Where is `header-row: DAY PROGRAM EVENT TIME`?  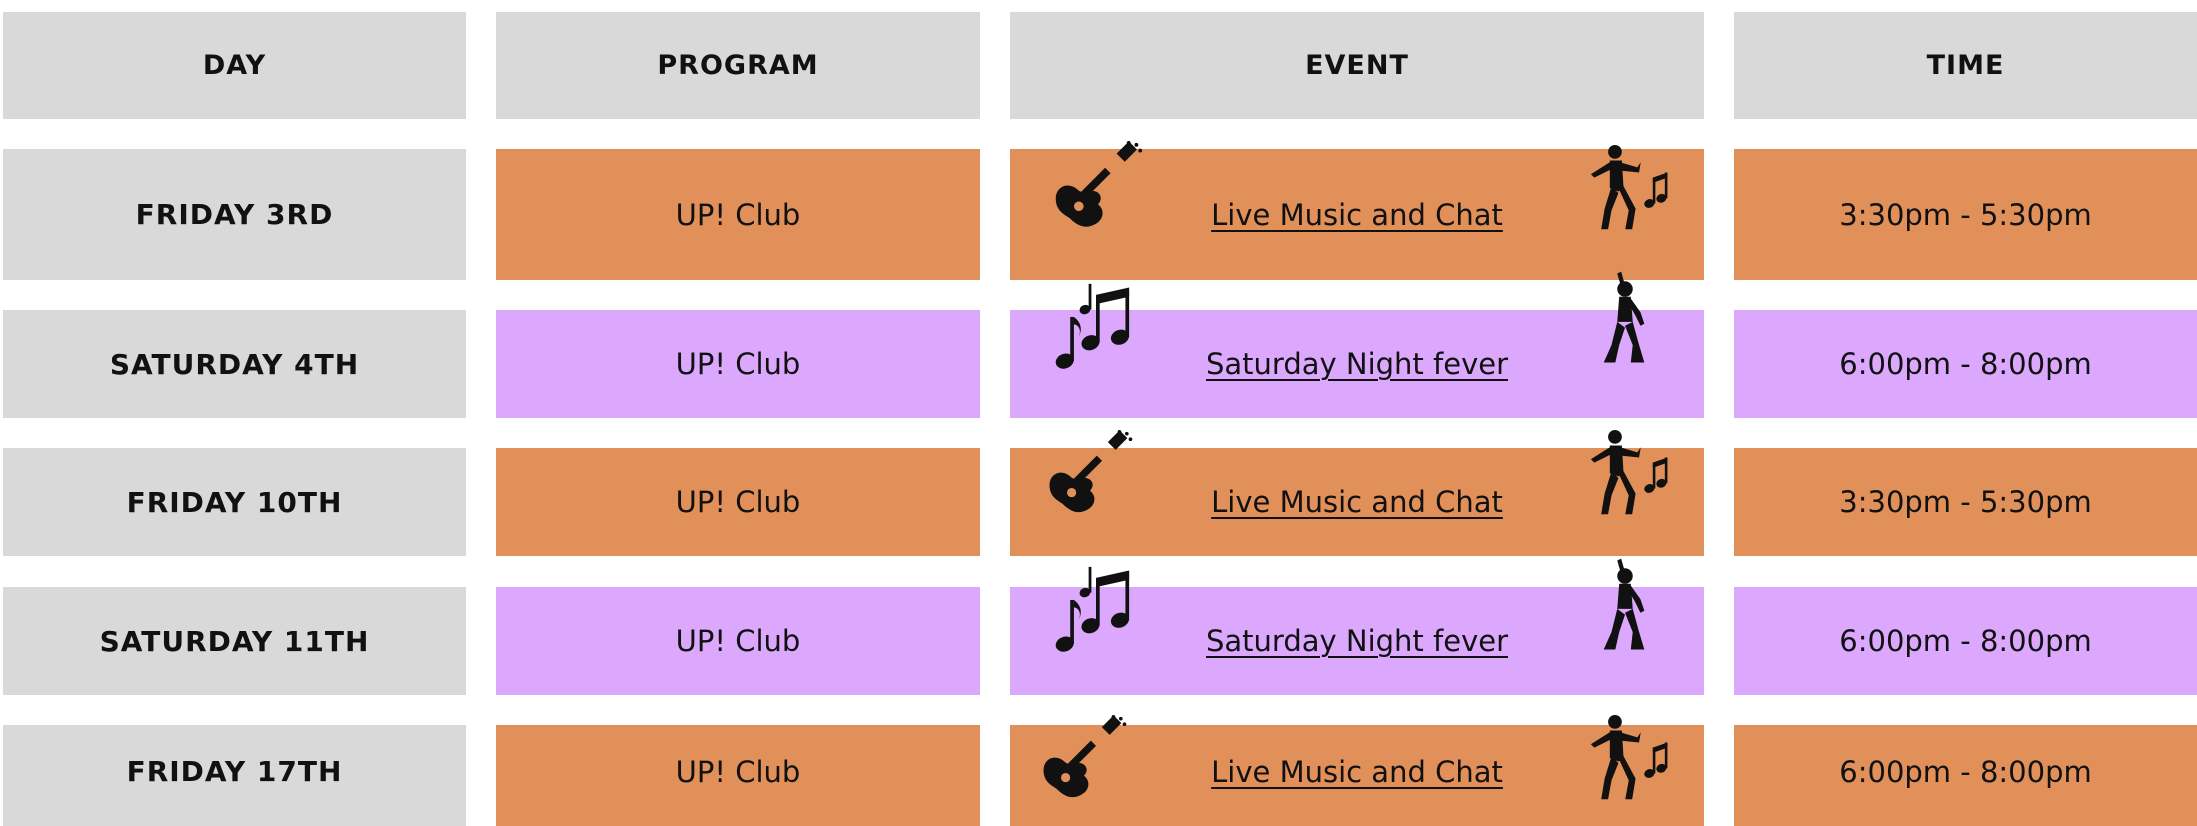
header-row: DAY PROGRAM EVENT TIME is located at coordinates (1098, 65).